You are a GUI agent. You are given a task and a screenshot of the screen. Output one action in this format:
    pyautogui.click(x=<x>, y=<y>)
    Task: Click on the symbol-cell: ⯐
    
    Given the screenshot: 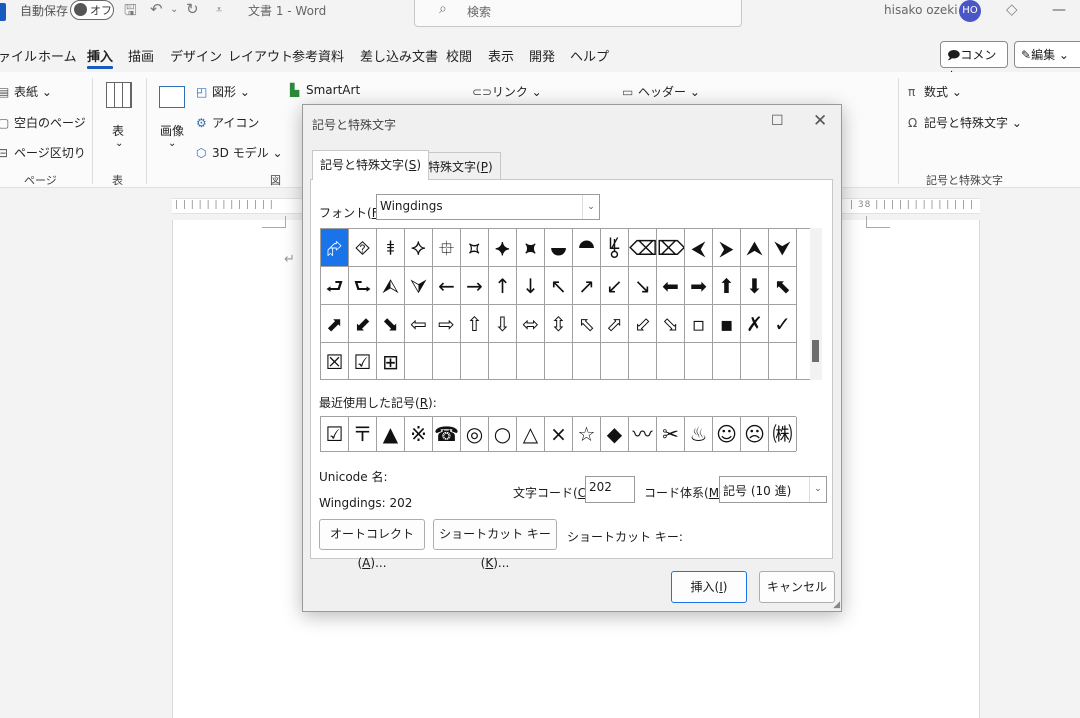 What is the action you would take?
    pyautogui.click(x=447, y=248)
    